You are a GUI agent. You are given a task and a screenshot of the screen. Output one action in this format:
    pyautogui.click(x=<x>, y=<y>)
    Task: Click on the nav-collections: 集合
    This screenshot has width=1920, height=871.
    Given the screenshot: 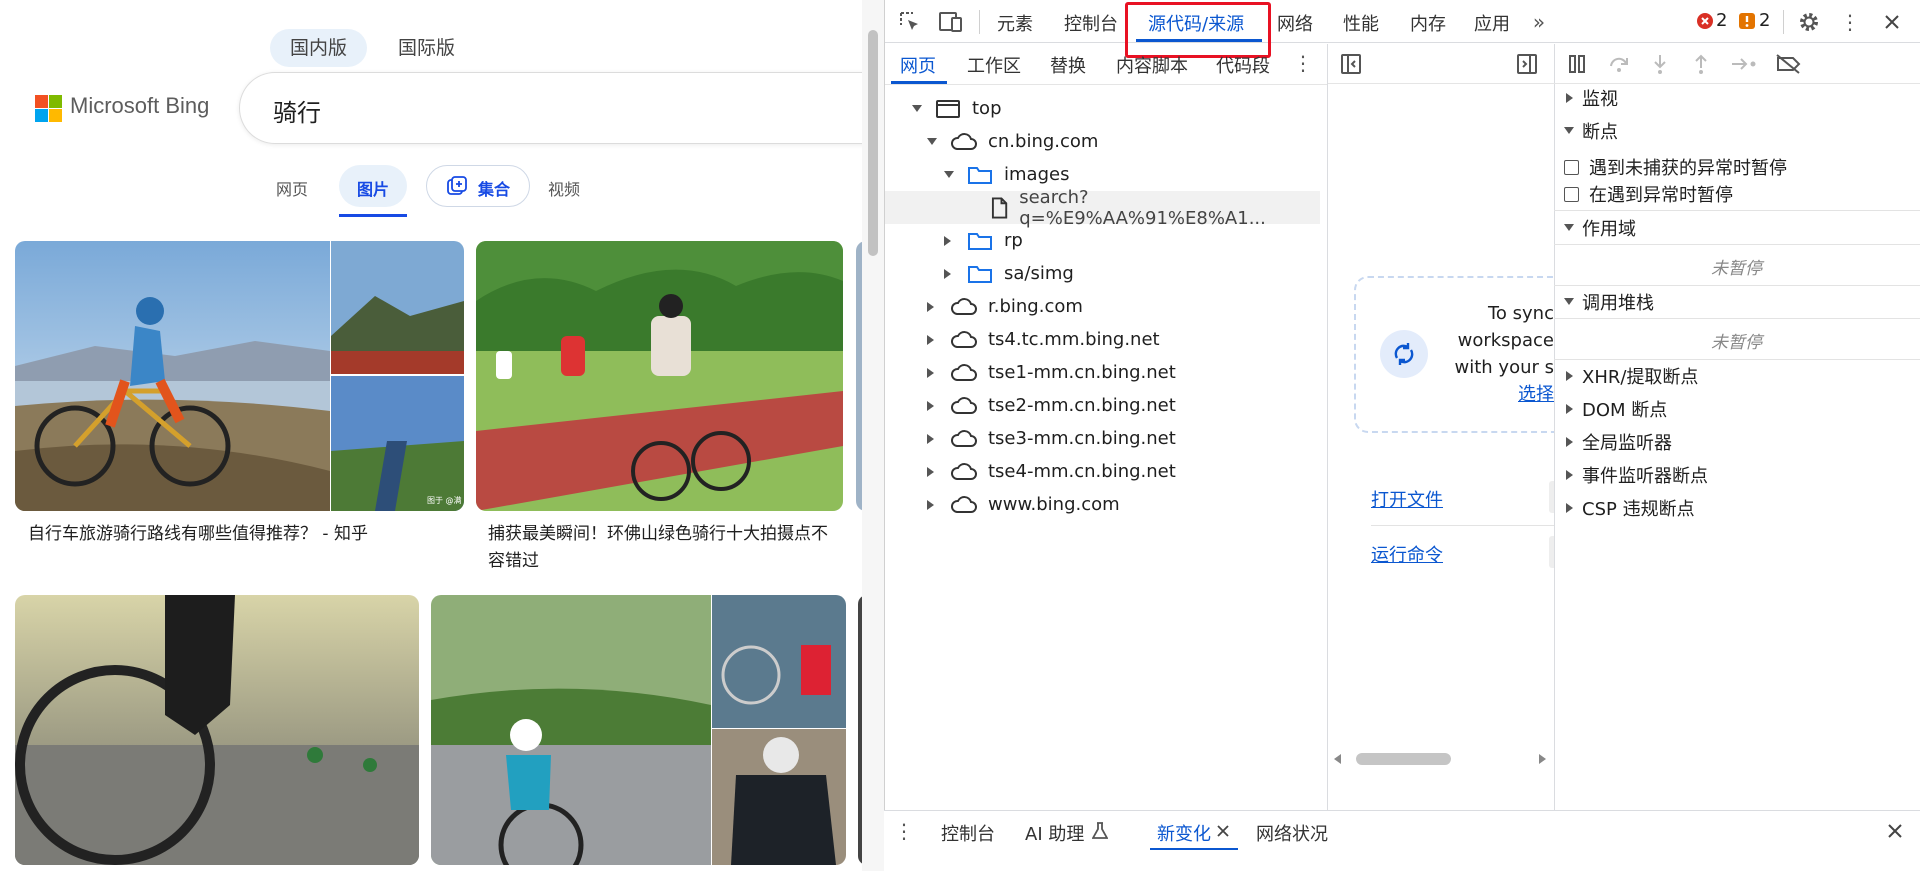 What is the action you would take?
    pyautogui.click(x=494, y=188)
    